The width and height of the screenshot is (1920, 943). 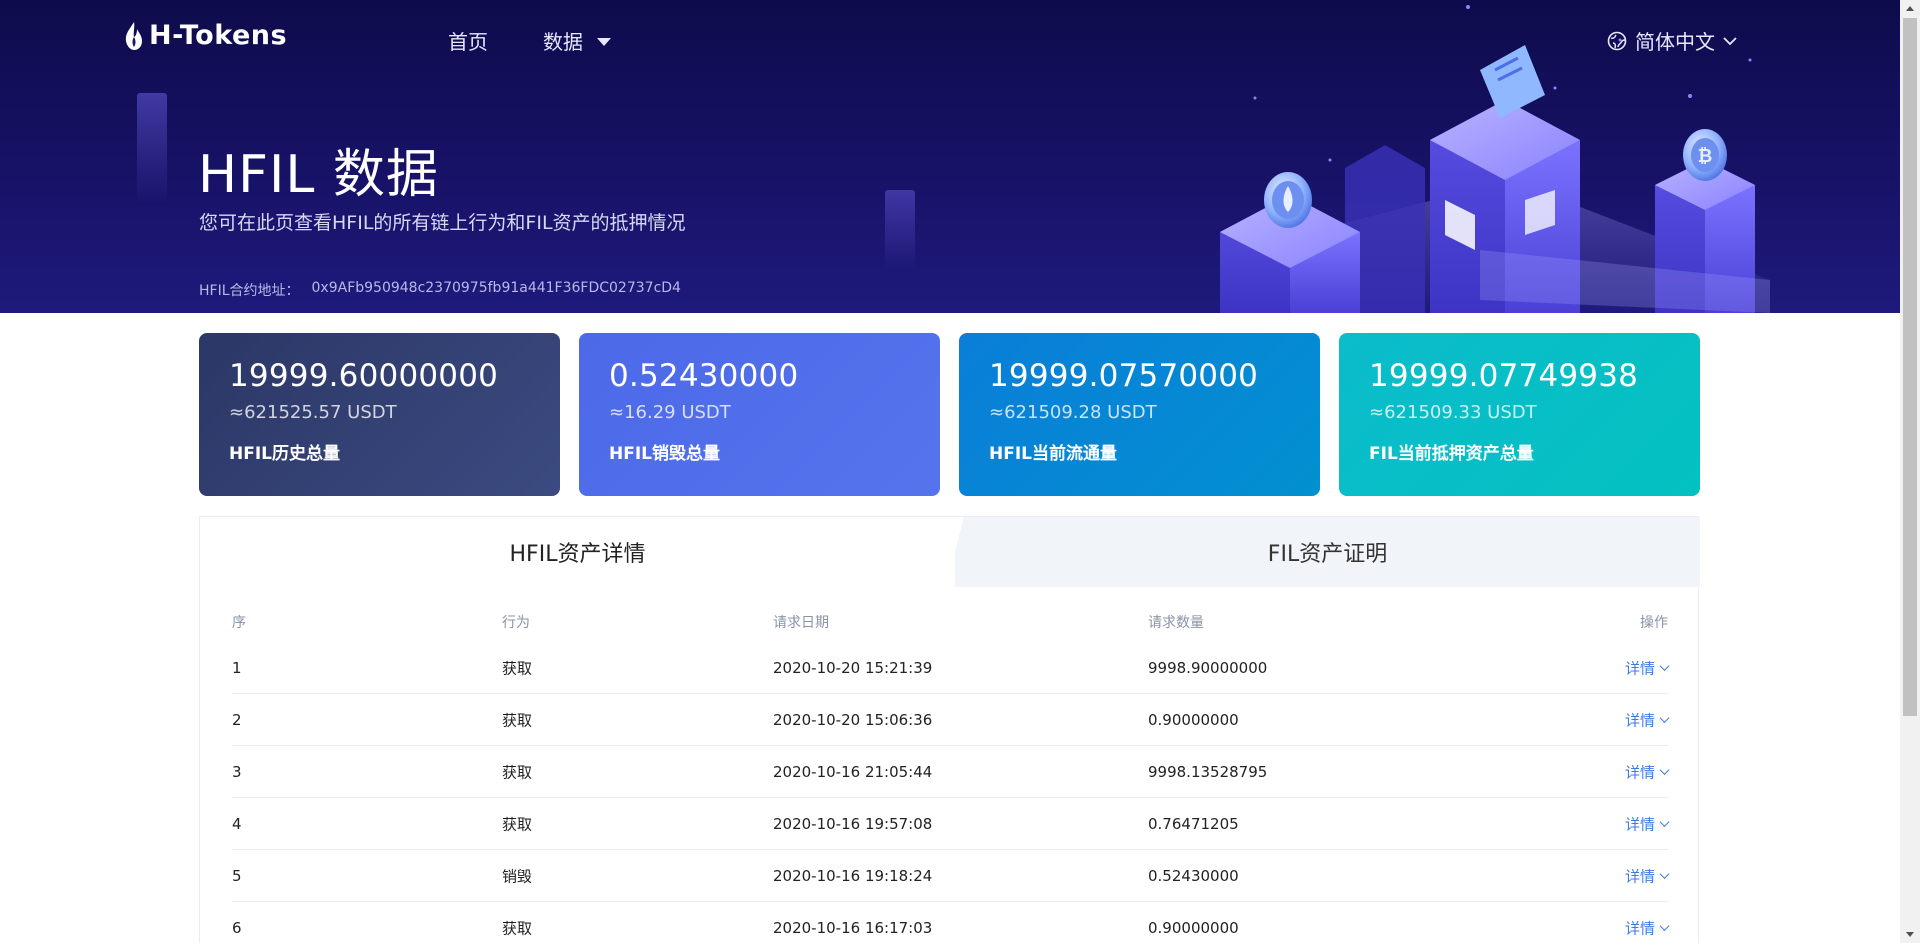 I want to click on stat-usdt: ≈621509.33 USDT, so click(x=1453, y=412).